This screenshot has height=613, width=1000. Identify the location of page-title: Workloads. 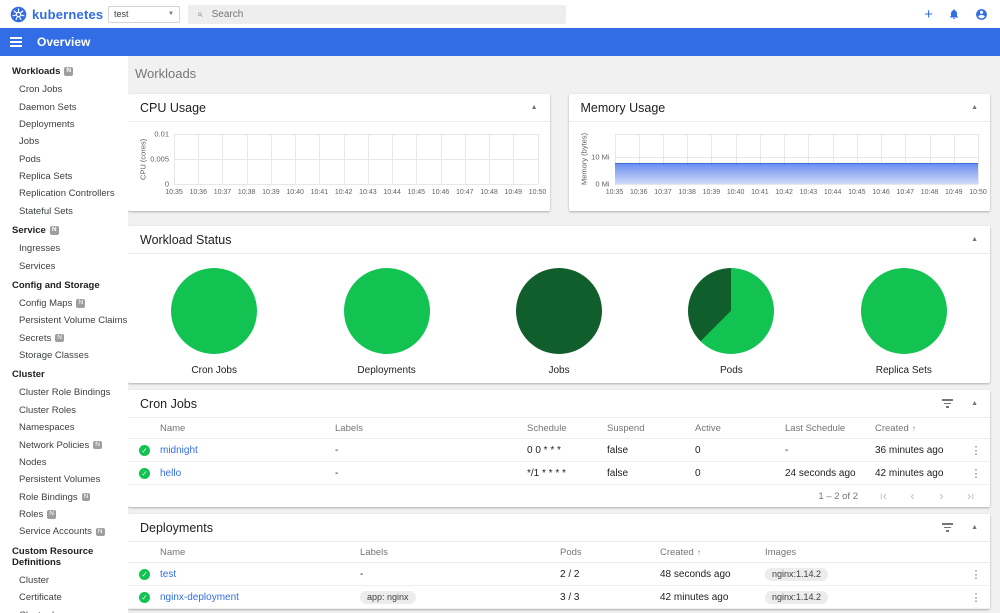
(166, 73).